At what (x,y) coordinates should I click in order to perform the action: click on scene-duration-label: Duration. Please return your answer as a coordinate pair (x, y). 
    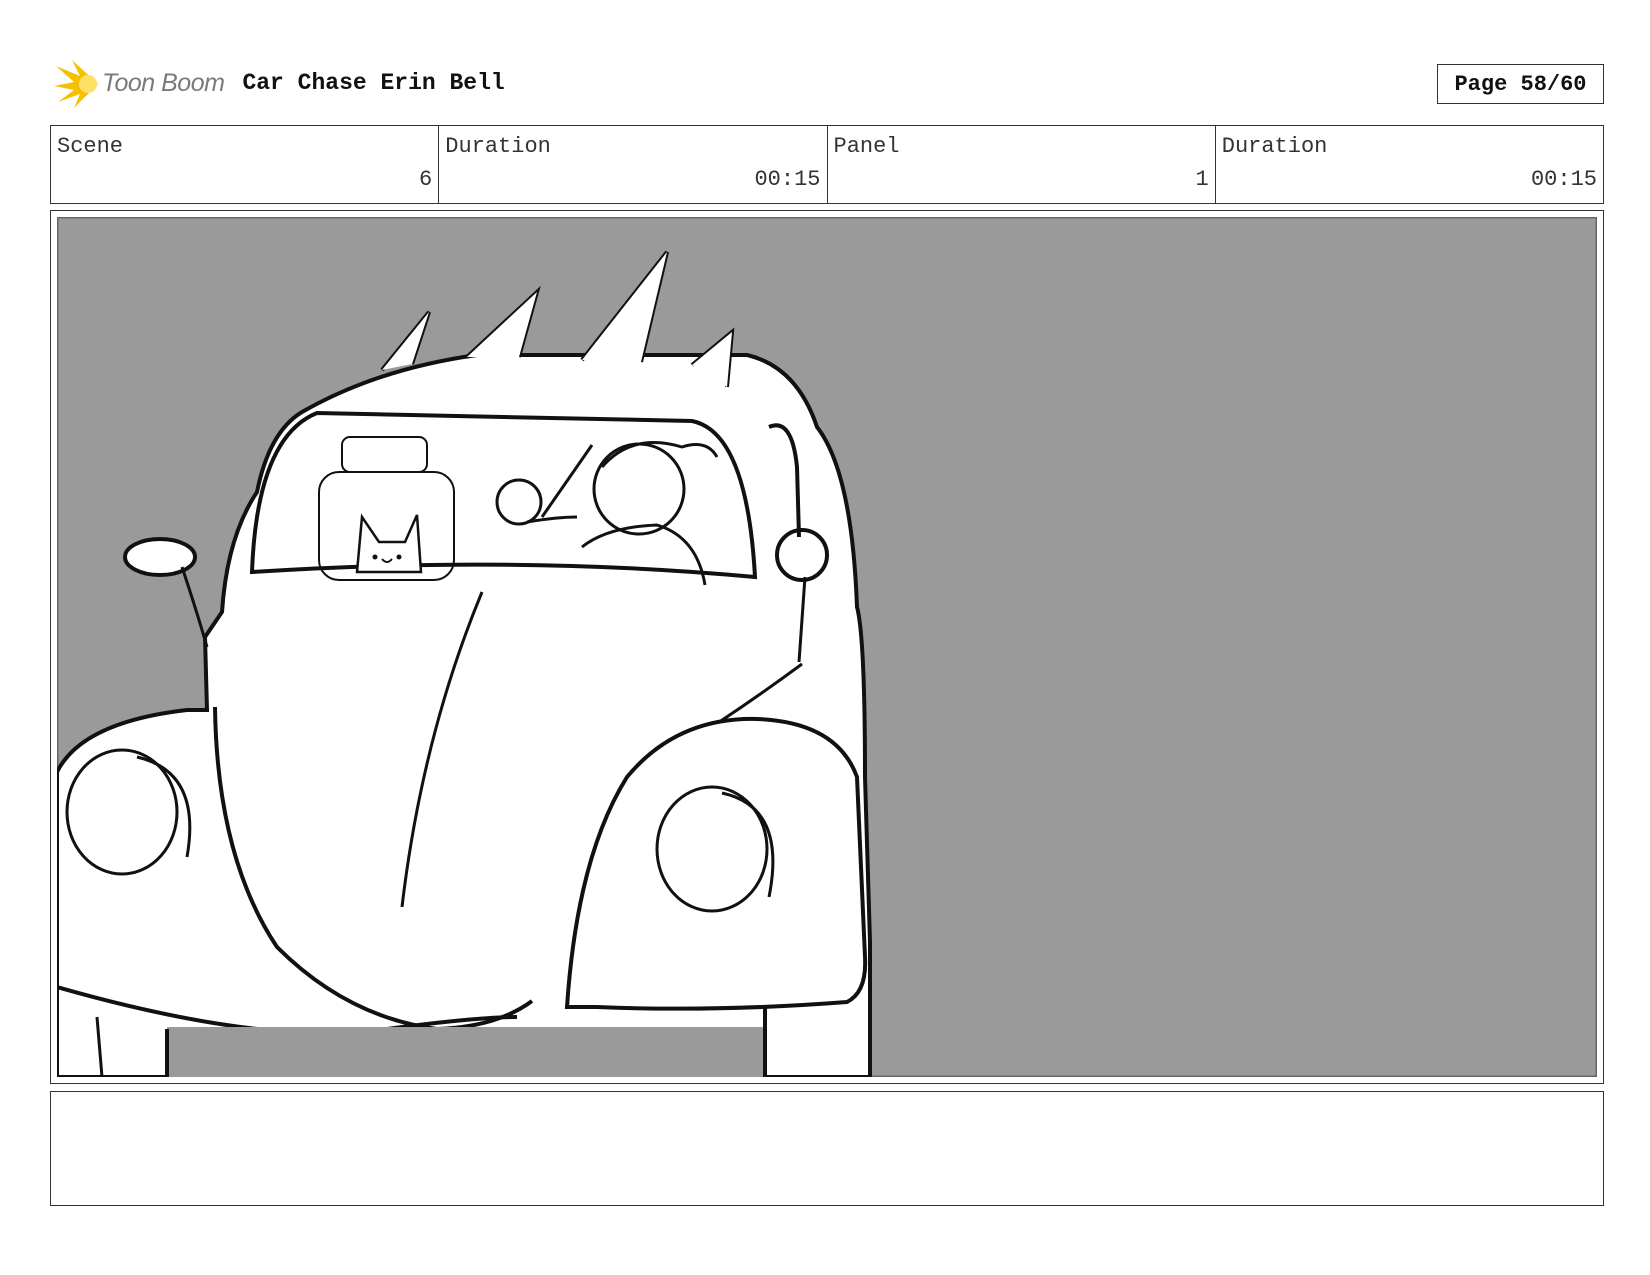
    Looking at the image, I should click on (498, 146).